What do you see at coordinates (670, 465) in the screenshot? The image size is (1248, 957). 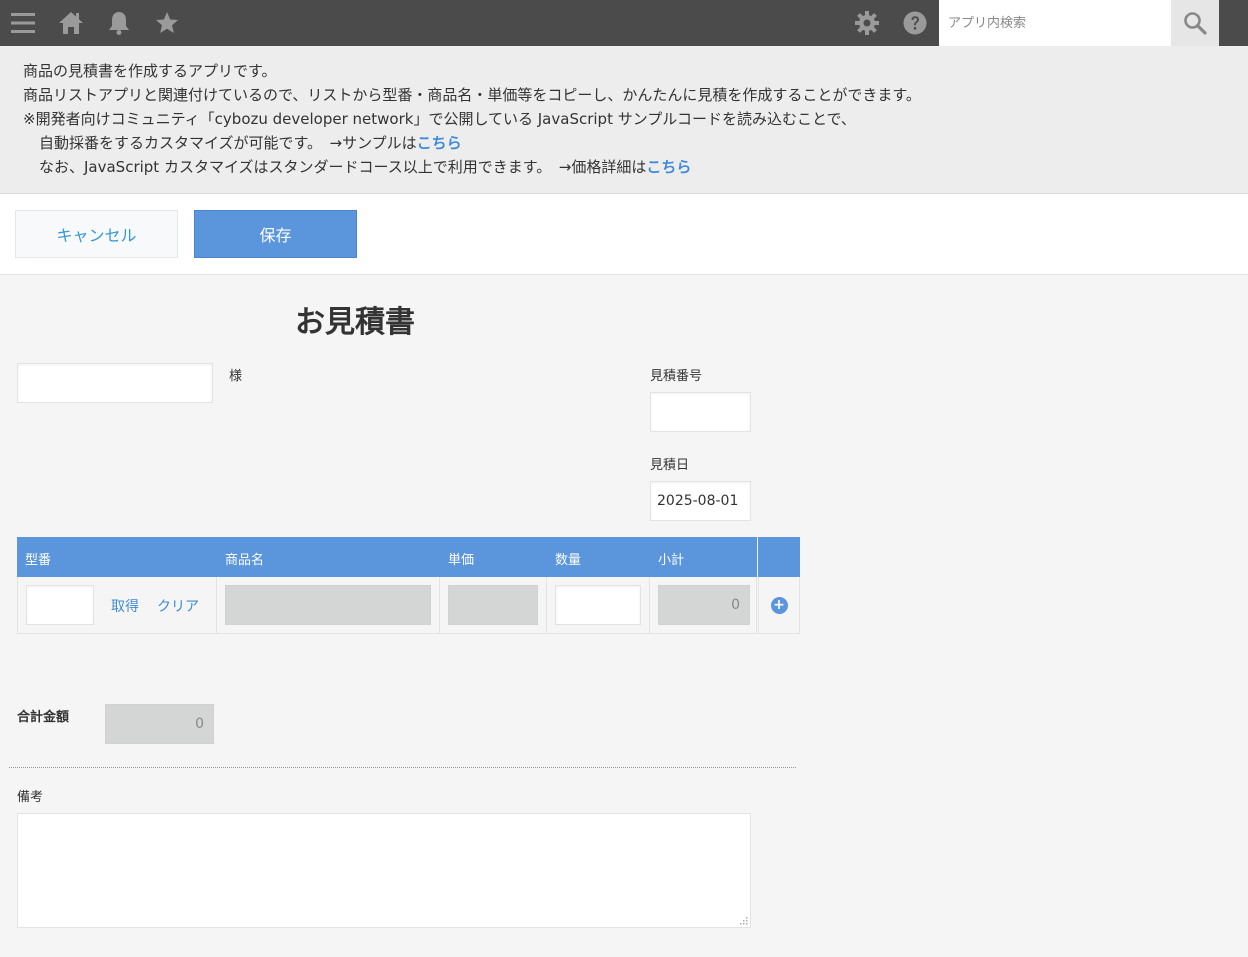 I see `quote-date-label: 見積日` at bounding box center [670, 465].